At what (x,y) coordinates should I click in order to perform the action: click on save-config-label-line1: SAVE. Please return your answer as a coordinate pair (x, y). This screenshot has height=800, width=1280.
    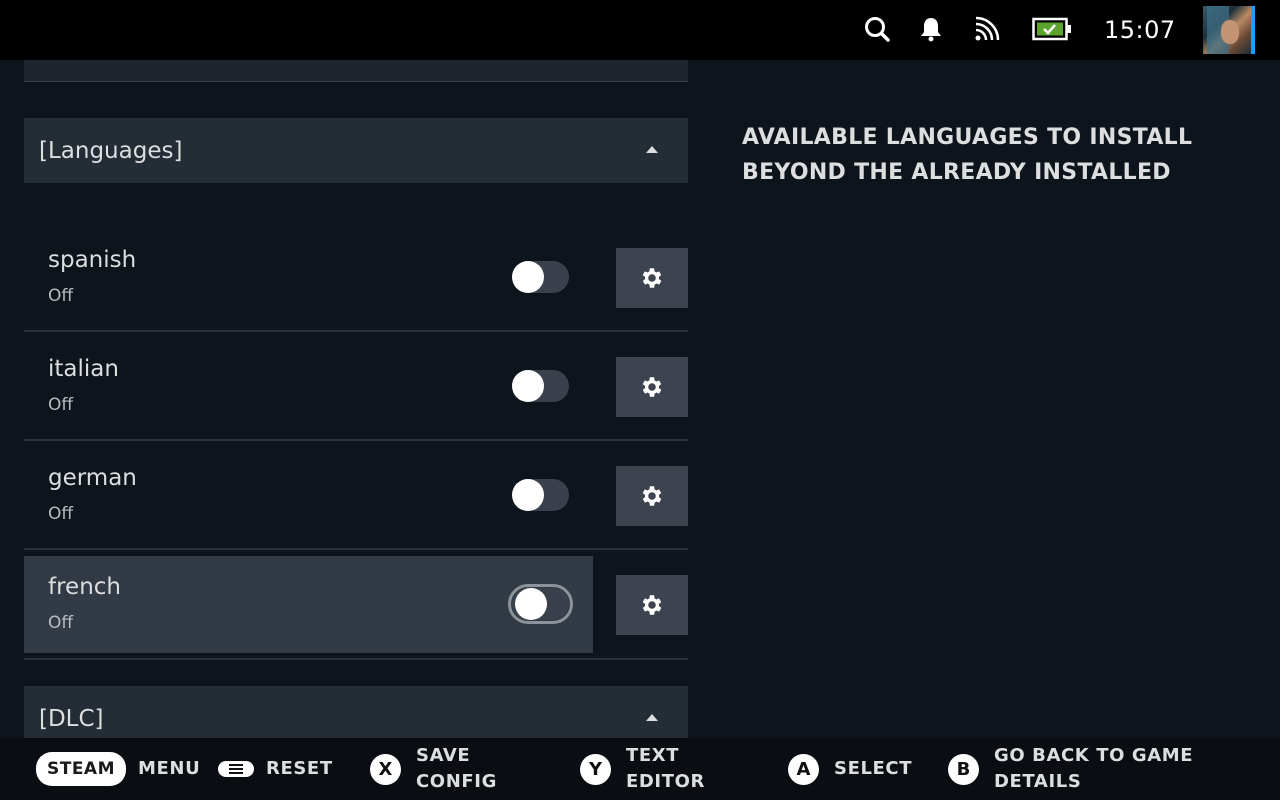
    Looking at the image, I should click on (443, 755).